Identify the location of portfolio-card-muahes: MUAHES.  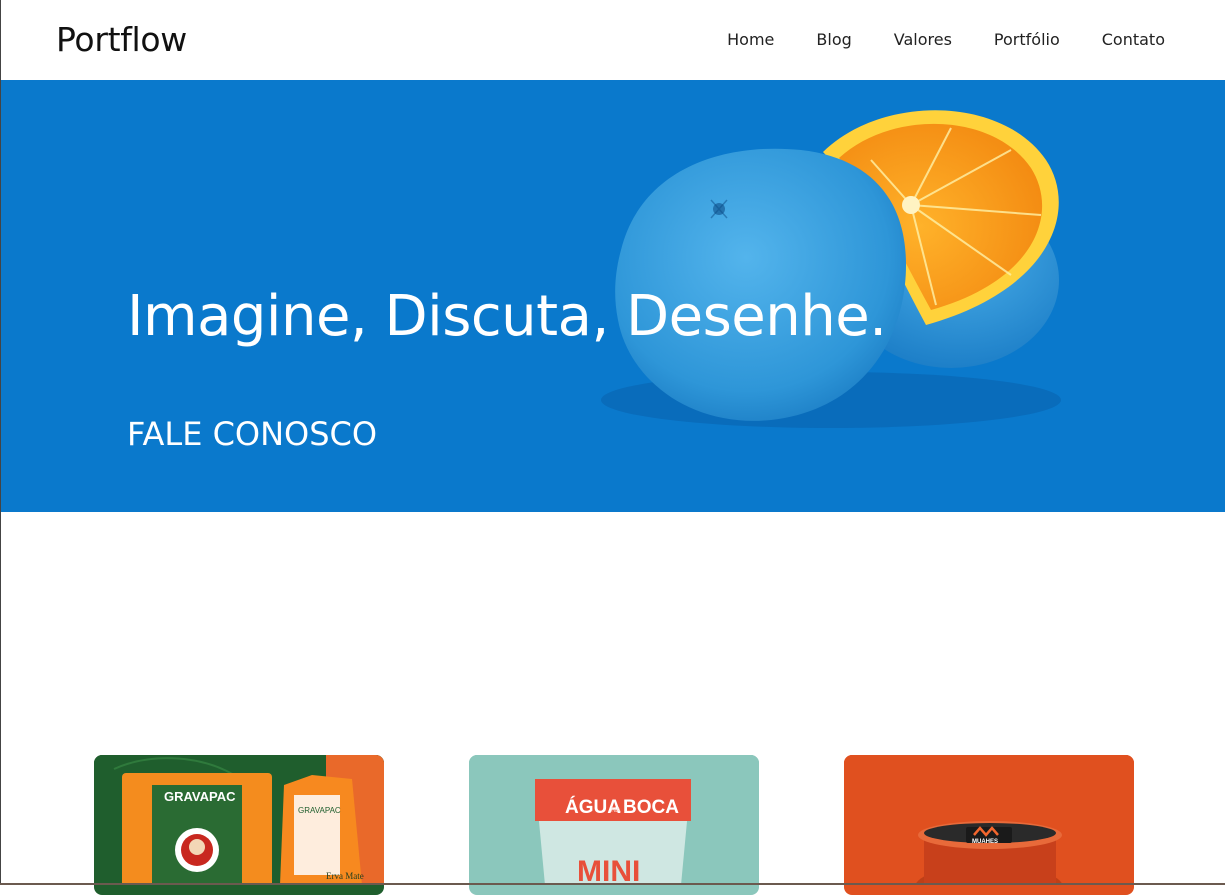
(989, 825).